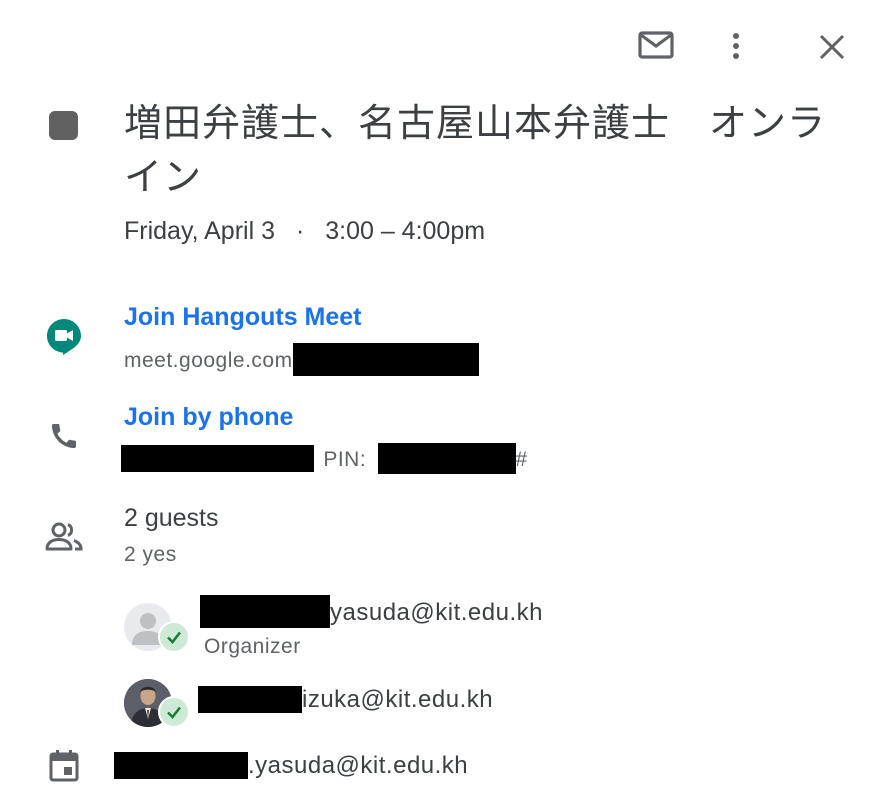 The height and width of the screenshot is (808, 872). I want to click on phone-details: PIN: #, so click(324, 458).